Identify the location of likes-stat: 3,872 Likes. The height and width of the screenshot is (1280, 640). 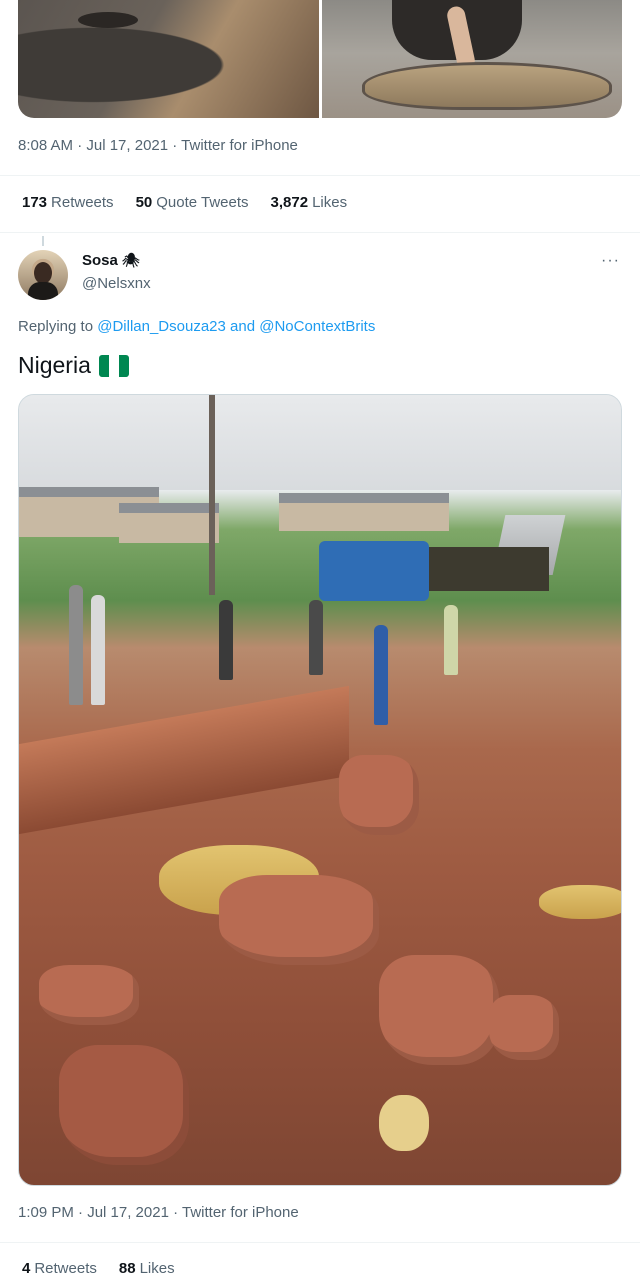
(309, 202).